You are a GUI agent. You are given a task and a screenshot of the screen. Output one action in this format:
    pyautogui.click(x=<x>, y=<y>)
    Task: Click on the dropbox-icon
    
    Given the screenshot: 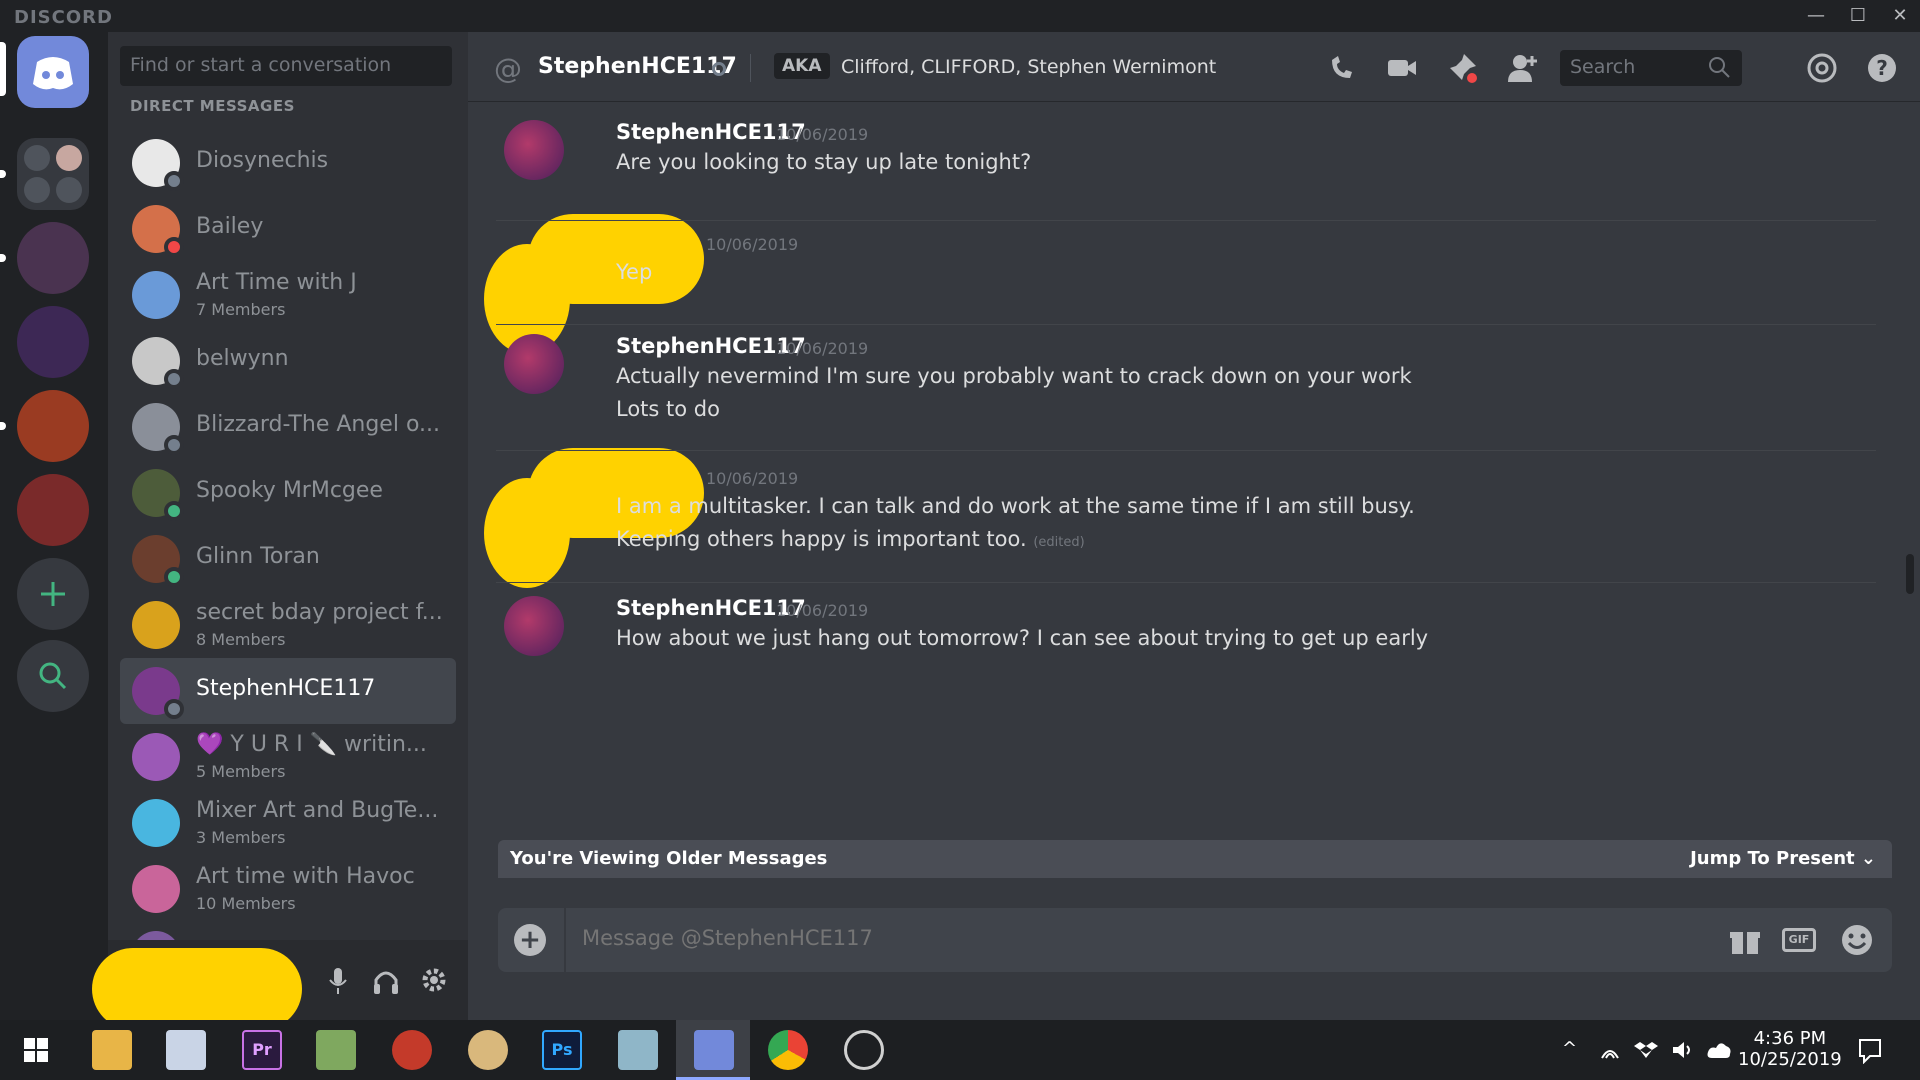 What is the action you would take?
    pyautogui.click(x=1646, y=1050)
    